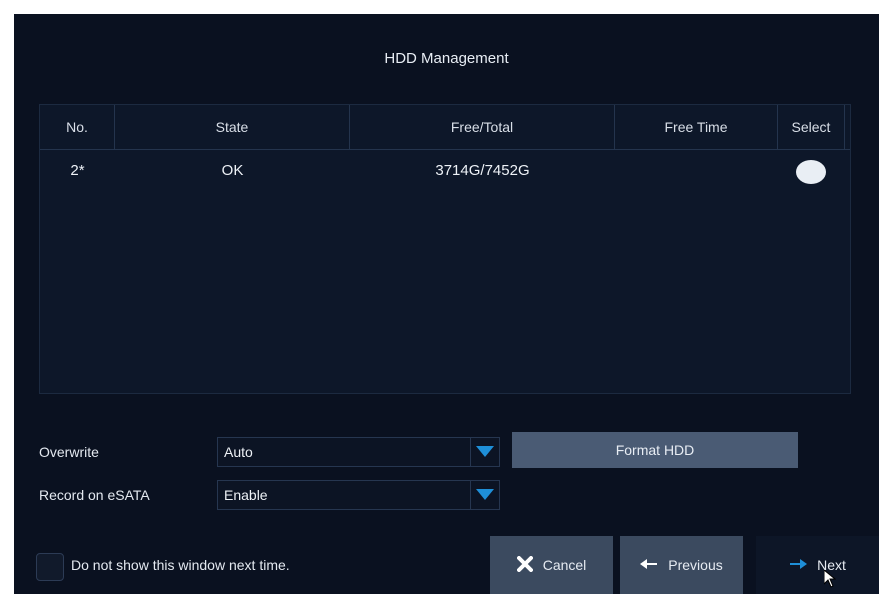 The width and height of the screenshot is (889, 602). I want to click on window-title: HDD Management, so click(446, 58).